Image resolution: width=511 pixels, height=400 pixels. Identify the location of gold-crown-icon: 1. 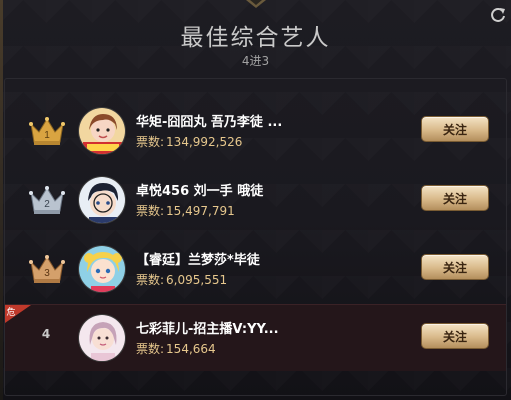
(47, 131).